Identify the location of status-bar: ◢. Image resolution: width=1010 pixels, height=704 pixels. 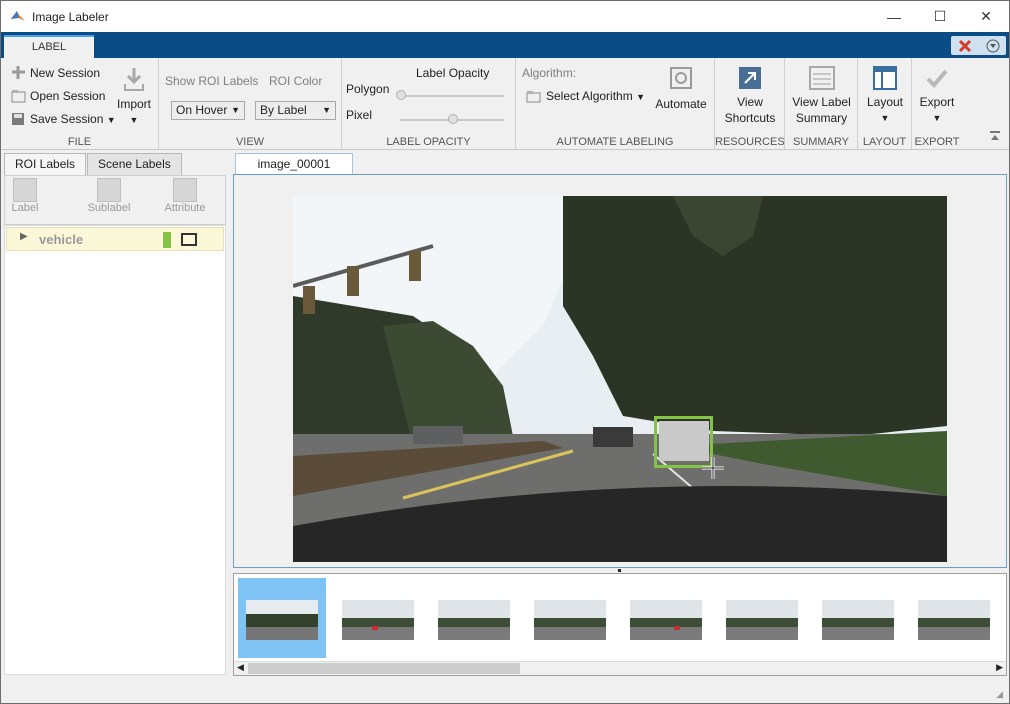
(505, 690).